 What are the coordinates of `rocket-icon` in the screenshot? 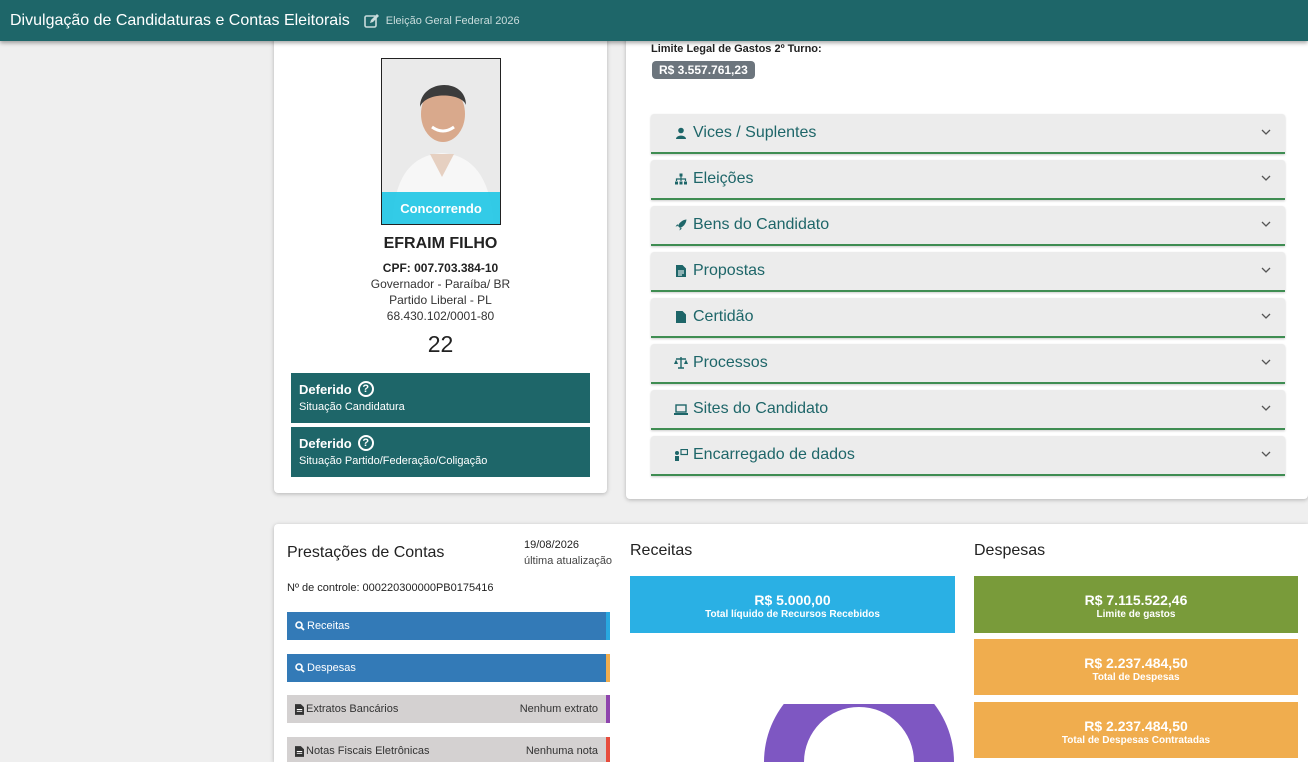 It's located at (681, 225).